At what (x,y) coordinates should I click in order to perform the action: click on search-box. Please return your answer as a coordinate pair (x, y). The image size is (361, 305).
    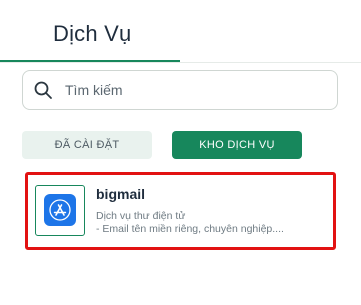
    Looking at the image, I should click on (180, 90).